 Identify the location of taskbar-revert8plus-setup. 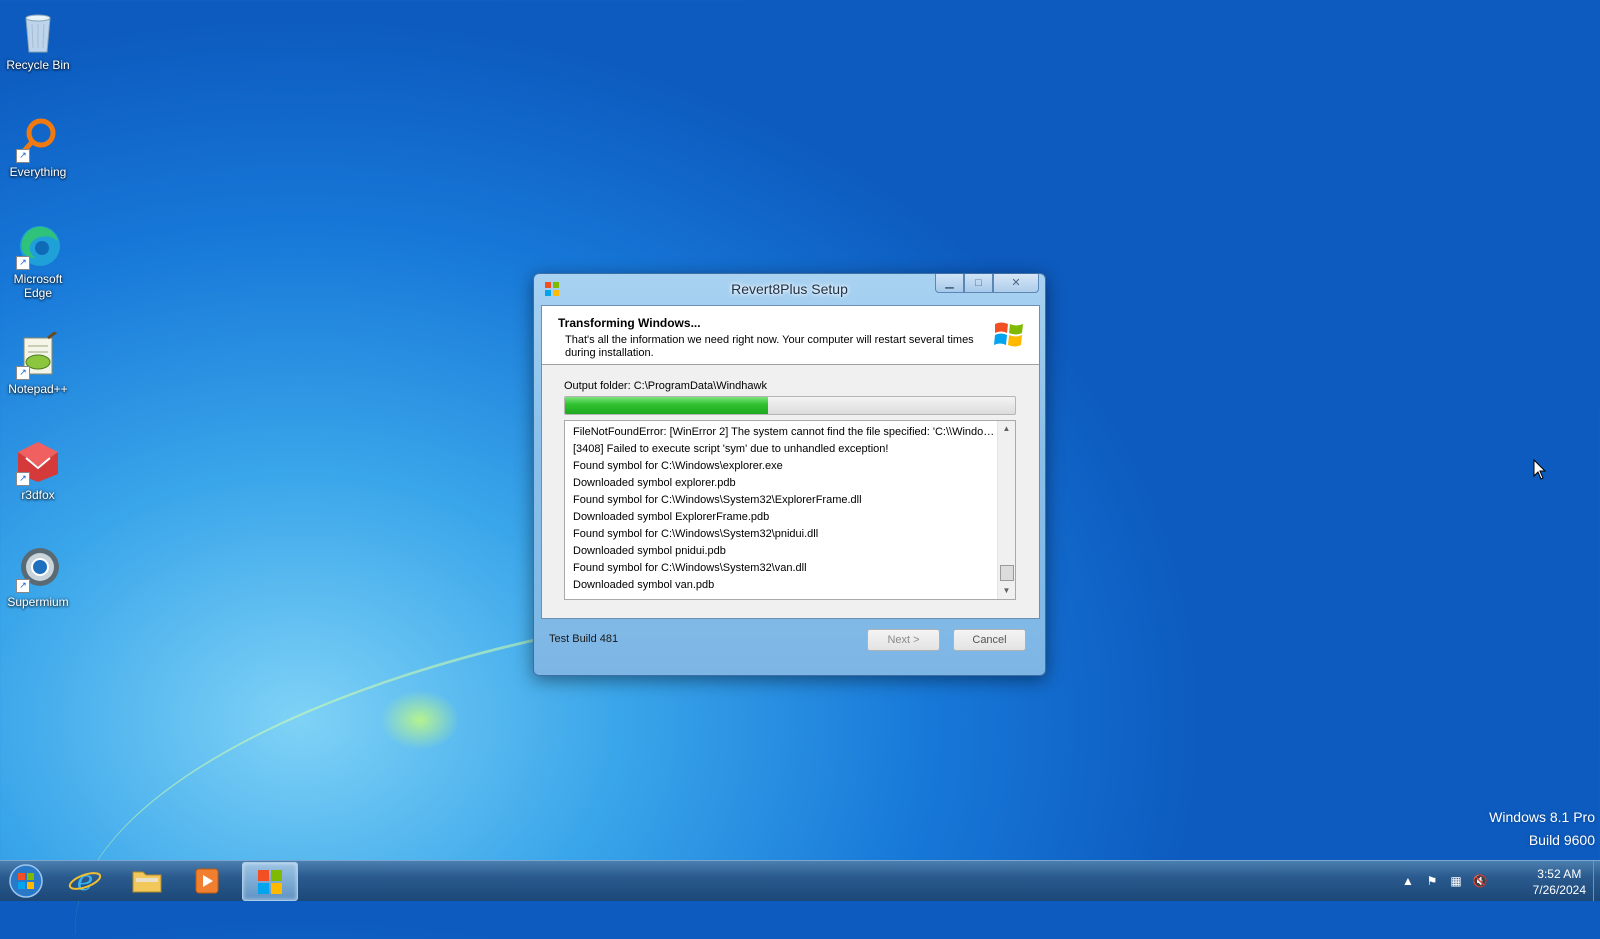
(270, 881).